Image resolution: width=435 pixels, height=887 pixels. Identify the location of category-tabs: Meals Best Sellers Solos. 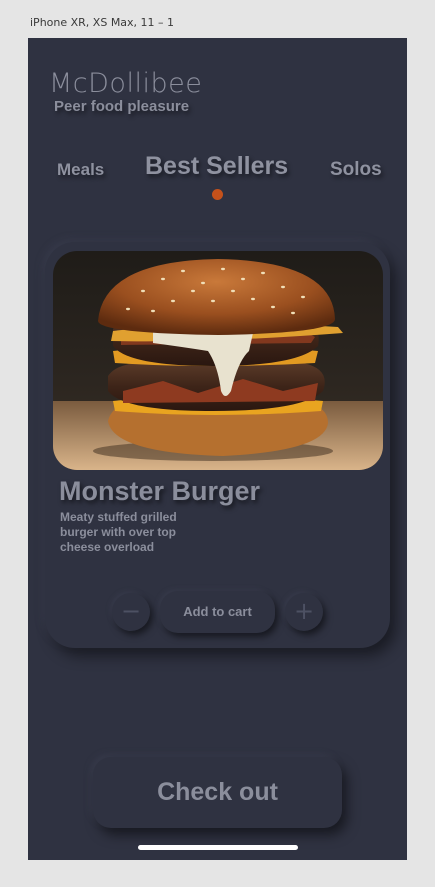
(217, 180).